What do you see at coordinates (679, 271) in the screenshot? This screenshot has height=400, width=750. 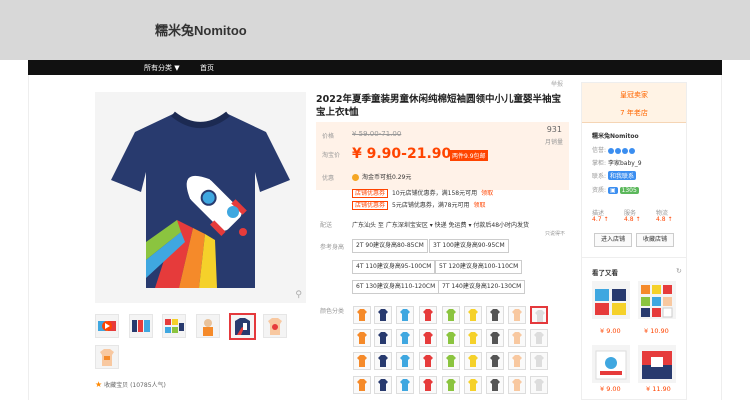 I see `refresh-icon: ↻` at bounding box center [679, 271].